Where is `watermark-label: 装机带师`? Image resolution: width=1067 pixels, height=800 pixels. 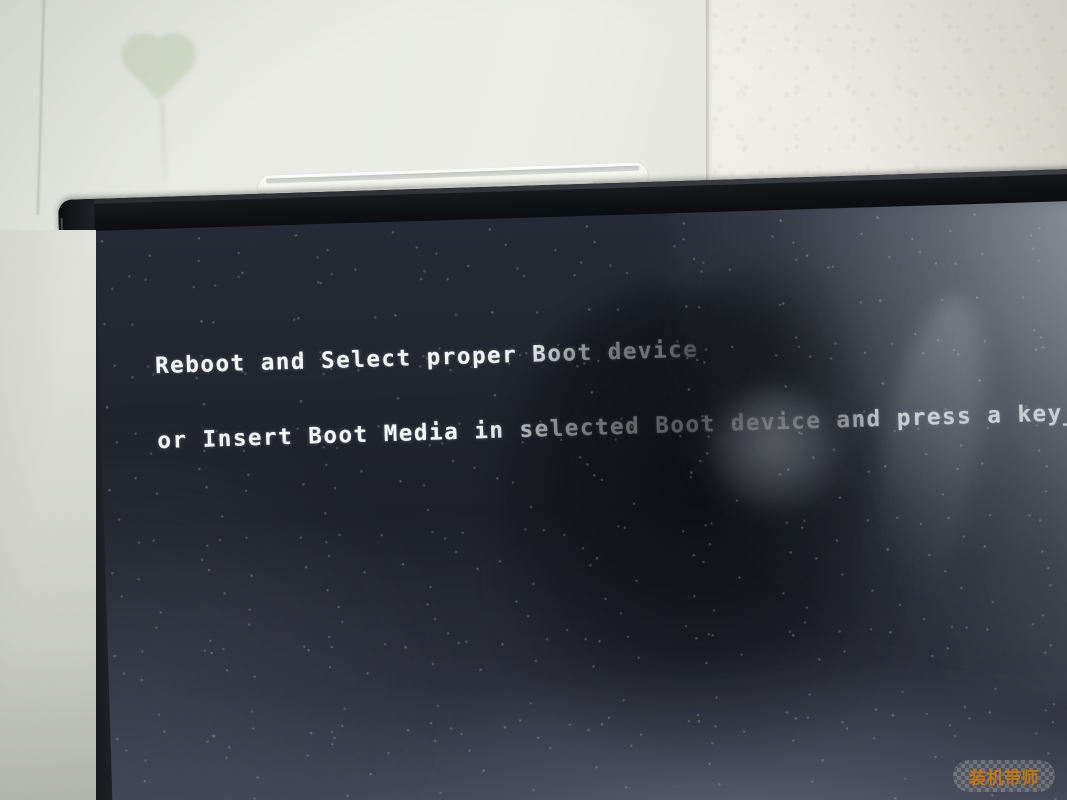
watermark-label: 装机带师 is located at coordinates (1004, 778).